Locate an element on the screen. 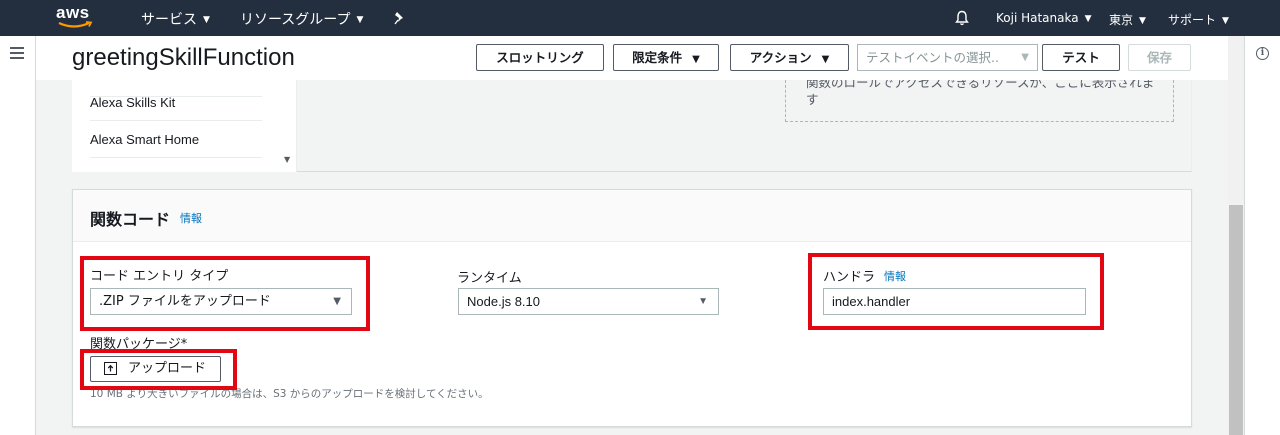 This screenshot has width=1280, height=435. aws-logo-text: aws is located at coordinates (73, 12).